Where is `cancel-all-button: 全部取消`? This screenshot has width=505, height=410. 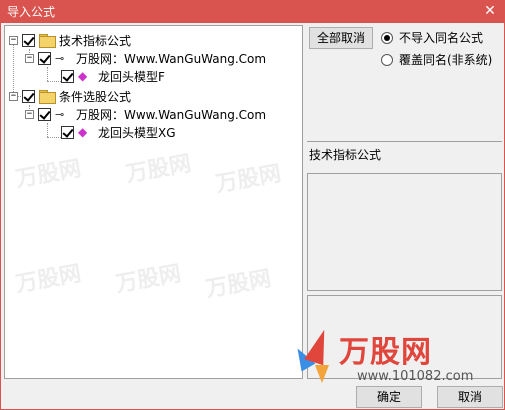 cancel-all-button: 全部取消 is located at coordinates (341, 38).